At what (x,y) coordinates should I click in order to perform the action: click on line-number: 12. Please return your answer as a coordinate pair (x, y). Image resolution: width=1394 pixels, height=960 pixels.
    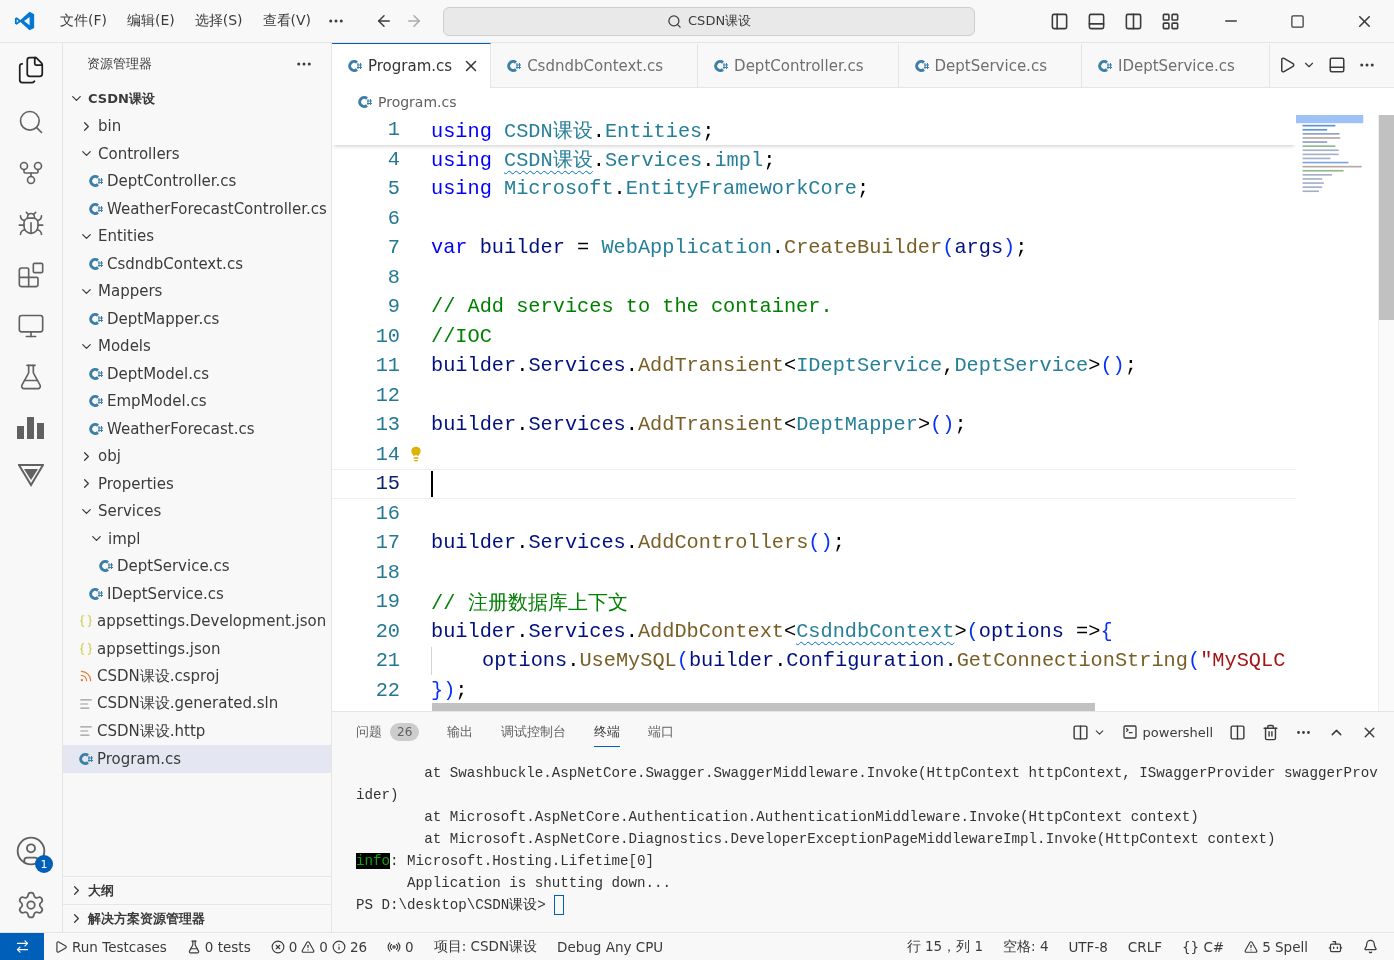
    Looking at the image, I should click on (387, 395).